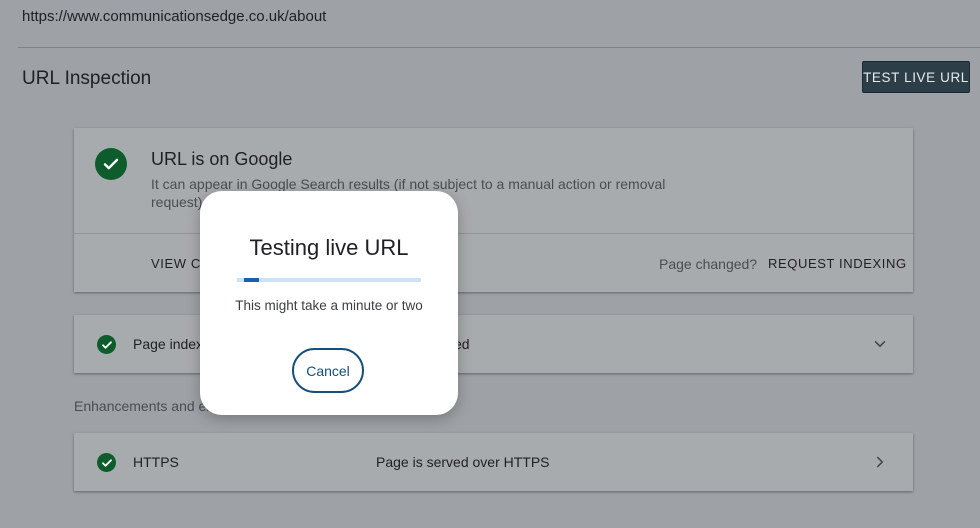 This screenshot has width=980, height=528. I want to click on chevron-down-icon, so click(880, 344).